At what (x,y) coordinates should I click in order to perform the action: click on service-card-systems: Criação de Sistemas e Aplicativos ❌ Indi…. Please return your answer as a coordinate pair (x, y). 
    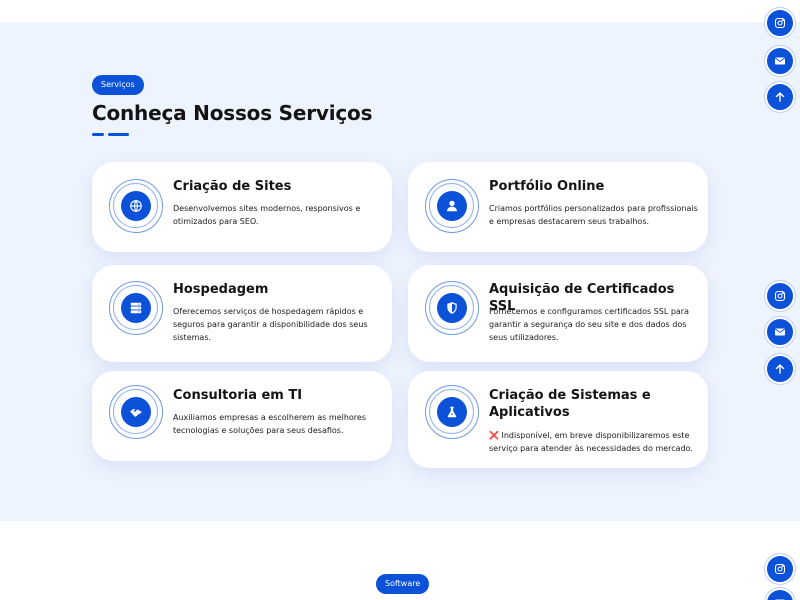
    Looking at the image, I should click on (558, 419).